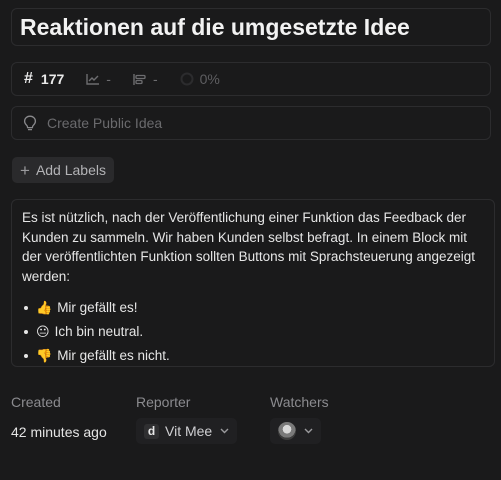 Image resolution: width=501 pixels, height=480 pixels. What do you see at coordinates (209, 79) in the screenshot?
I see `progress-value: 0%` at bounding box center [209, 79].